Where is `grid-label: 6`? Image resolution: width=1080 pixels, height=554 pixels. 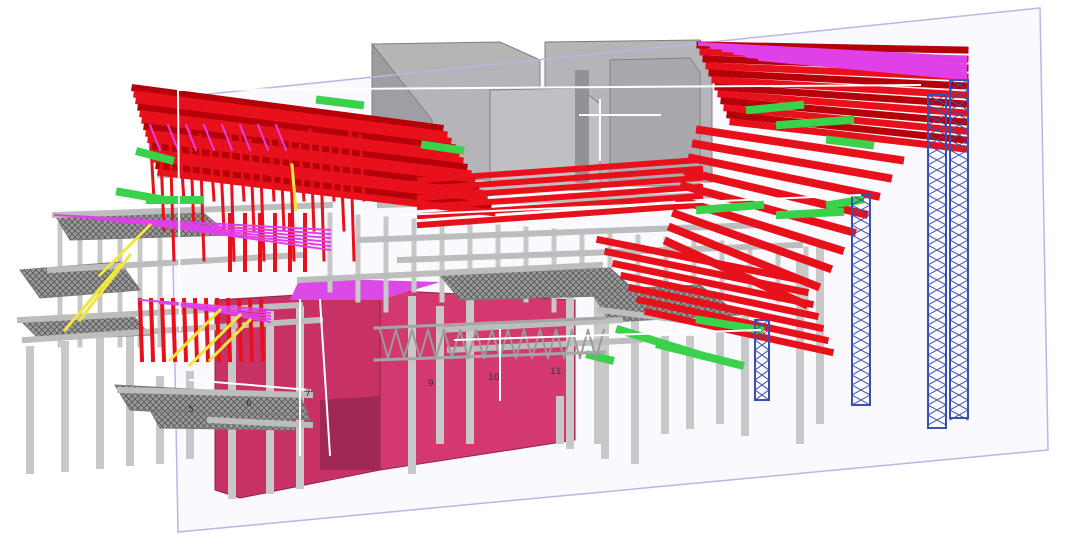 grid-label: 6 is located at coordinates (249, 404).